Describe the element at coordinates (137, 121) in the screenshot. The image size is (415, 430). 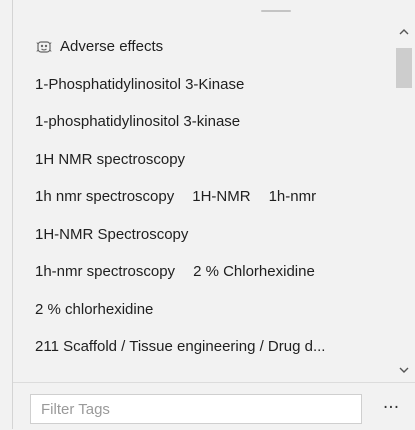
I see `tag-item: 1-phosphatidylinositol 3-kinase` at that location.